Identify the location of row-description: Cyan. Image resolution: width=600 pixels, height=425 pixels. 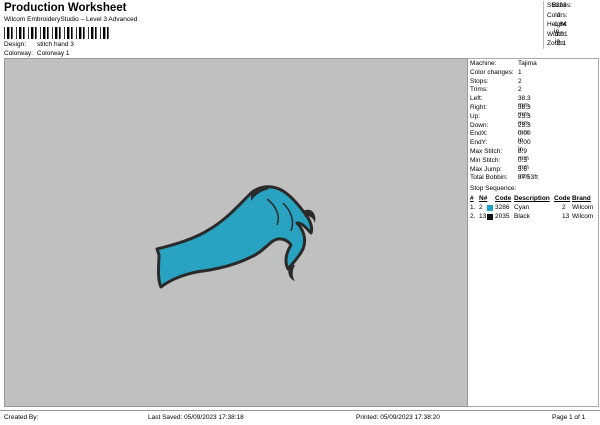
(522, 207).